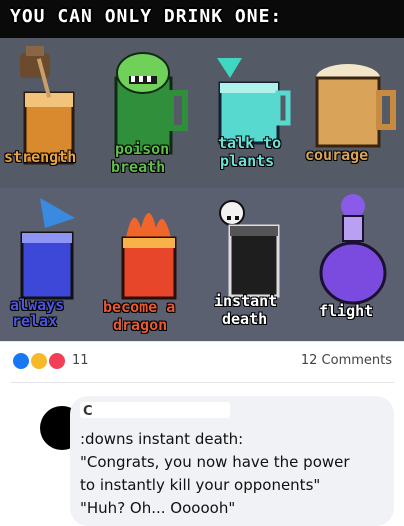  I want to click on redacted-author-name, so click(155, 410).